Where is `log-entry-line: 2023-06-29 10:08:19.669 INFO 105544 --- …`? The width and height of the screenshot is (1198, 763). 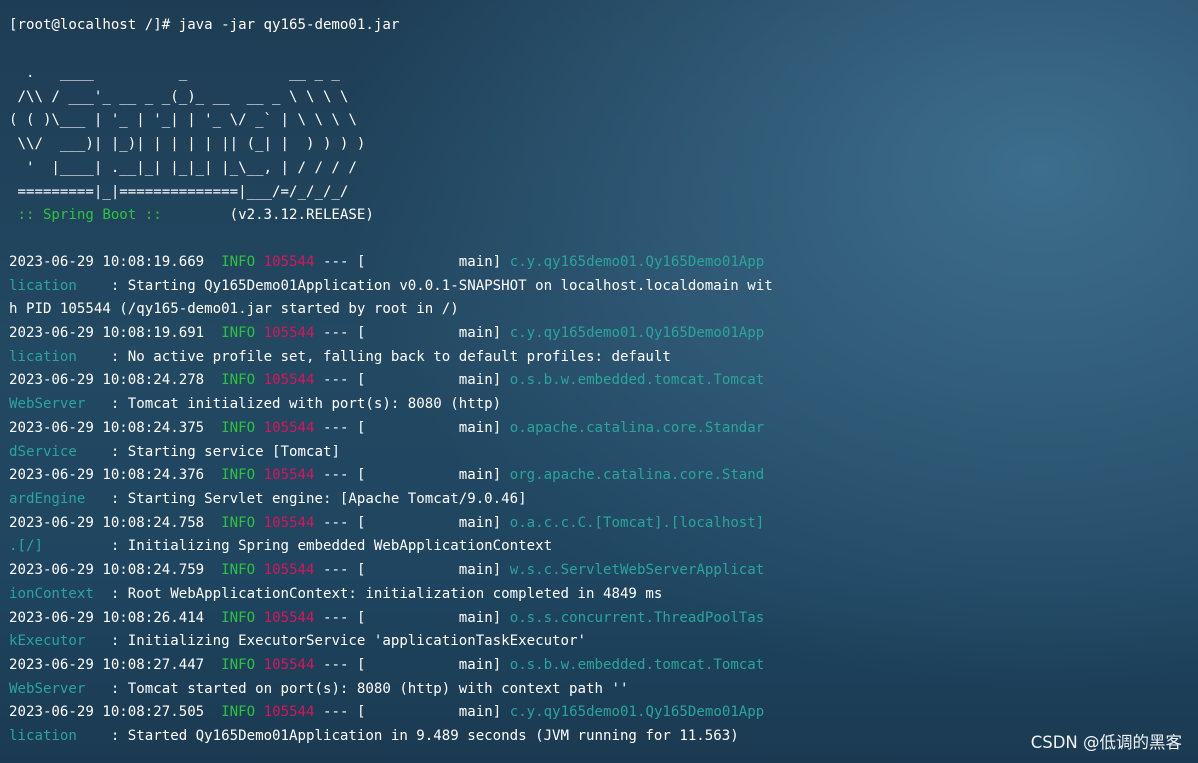 log-entry-line: 2023-06-29 10:08:19.669 INFO 105544 --- … is located at coordinates (386, 262).